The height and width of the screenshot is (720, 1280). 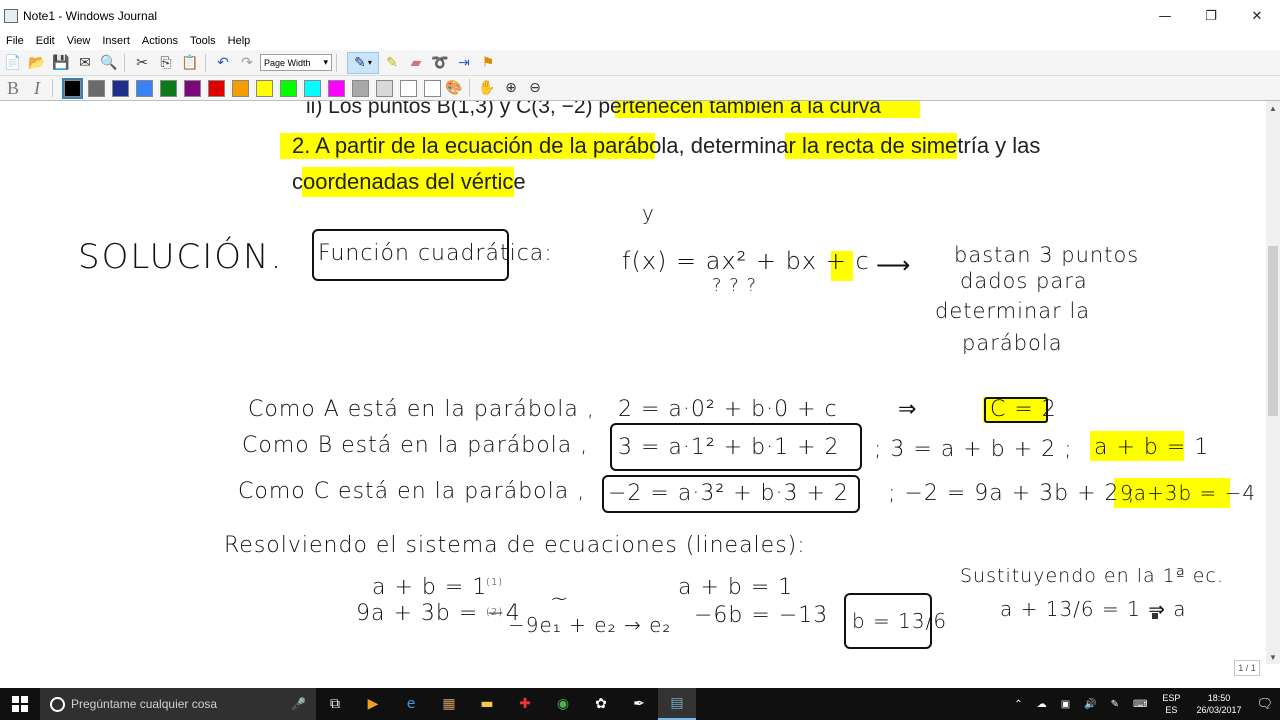 I want to click on language-indicator: ESP ES, so click(x=1171, y=704).